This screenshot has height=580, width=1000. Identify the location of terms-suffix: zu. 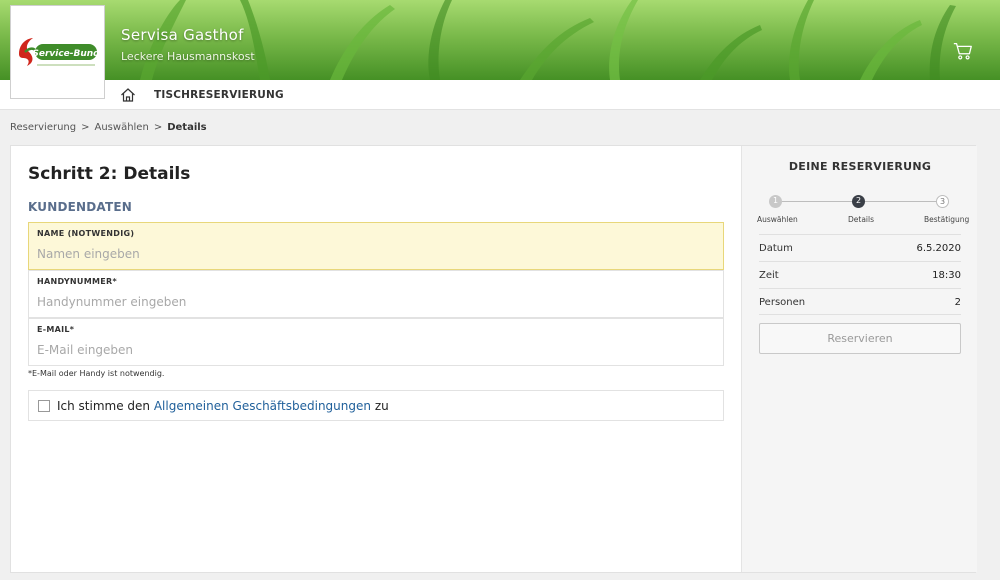
(380, 406).